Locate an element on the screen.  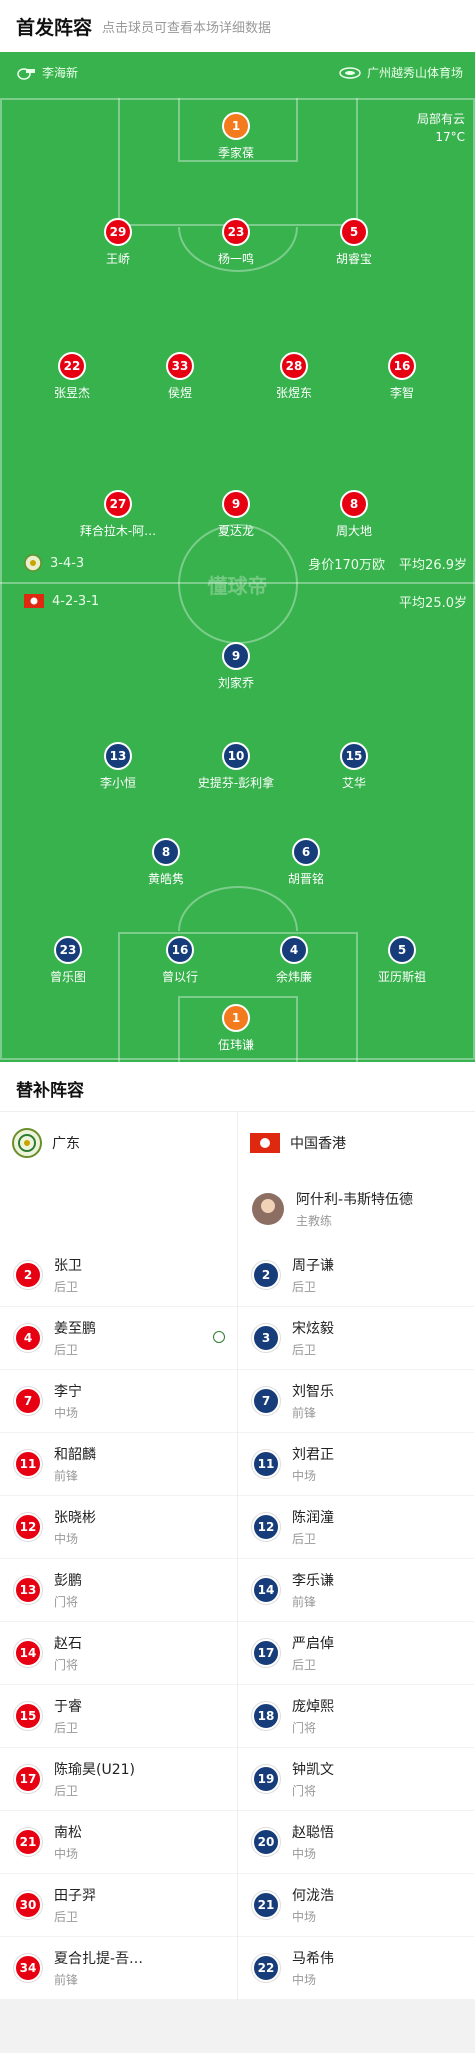
player-name: 侯煜 is located at coordinates (179, 393).